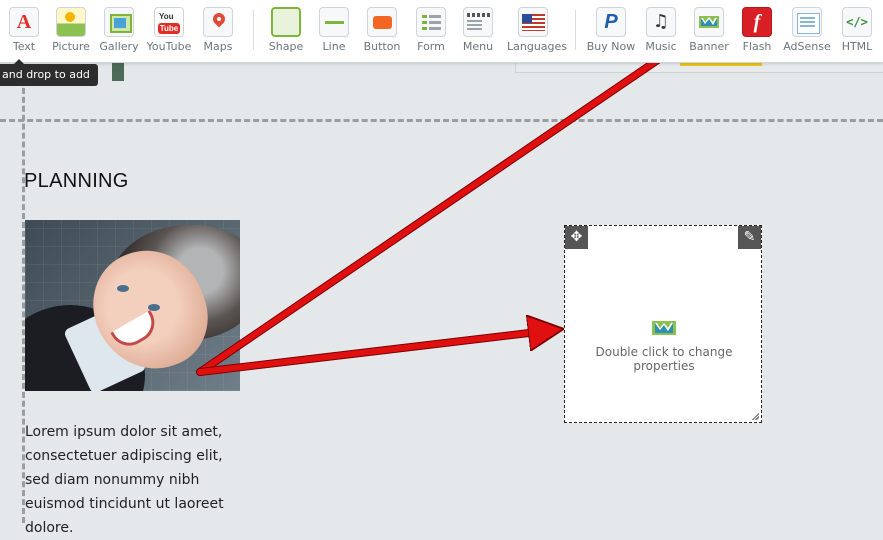  I want to click on arrow-to-banner-widget, so click(373, 351).